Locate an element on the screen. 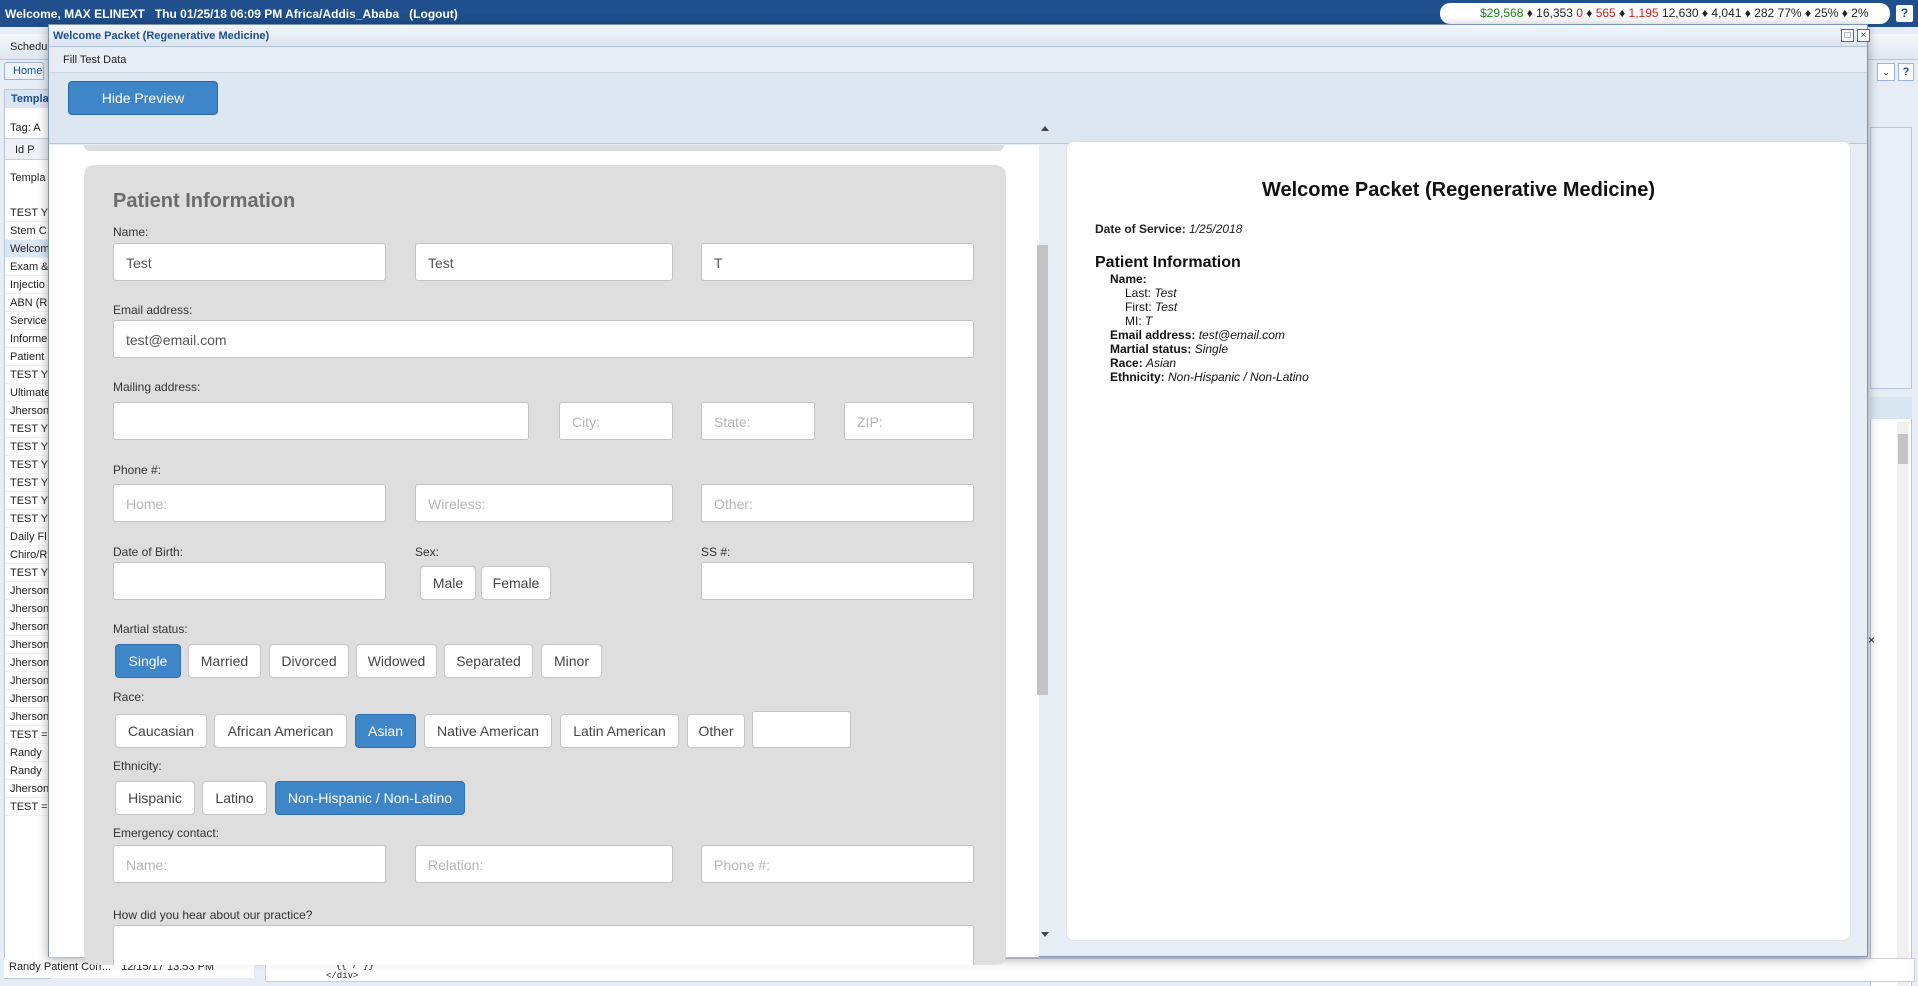 Image resolution: width=1918 pixels, height=986 pixels. referral-textarea is located at coordinates (543, 945).